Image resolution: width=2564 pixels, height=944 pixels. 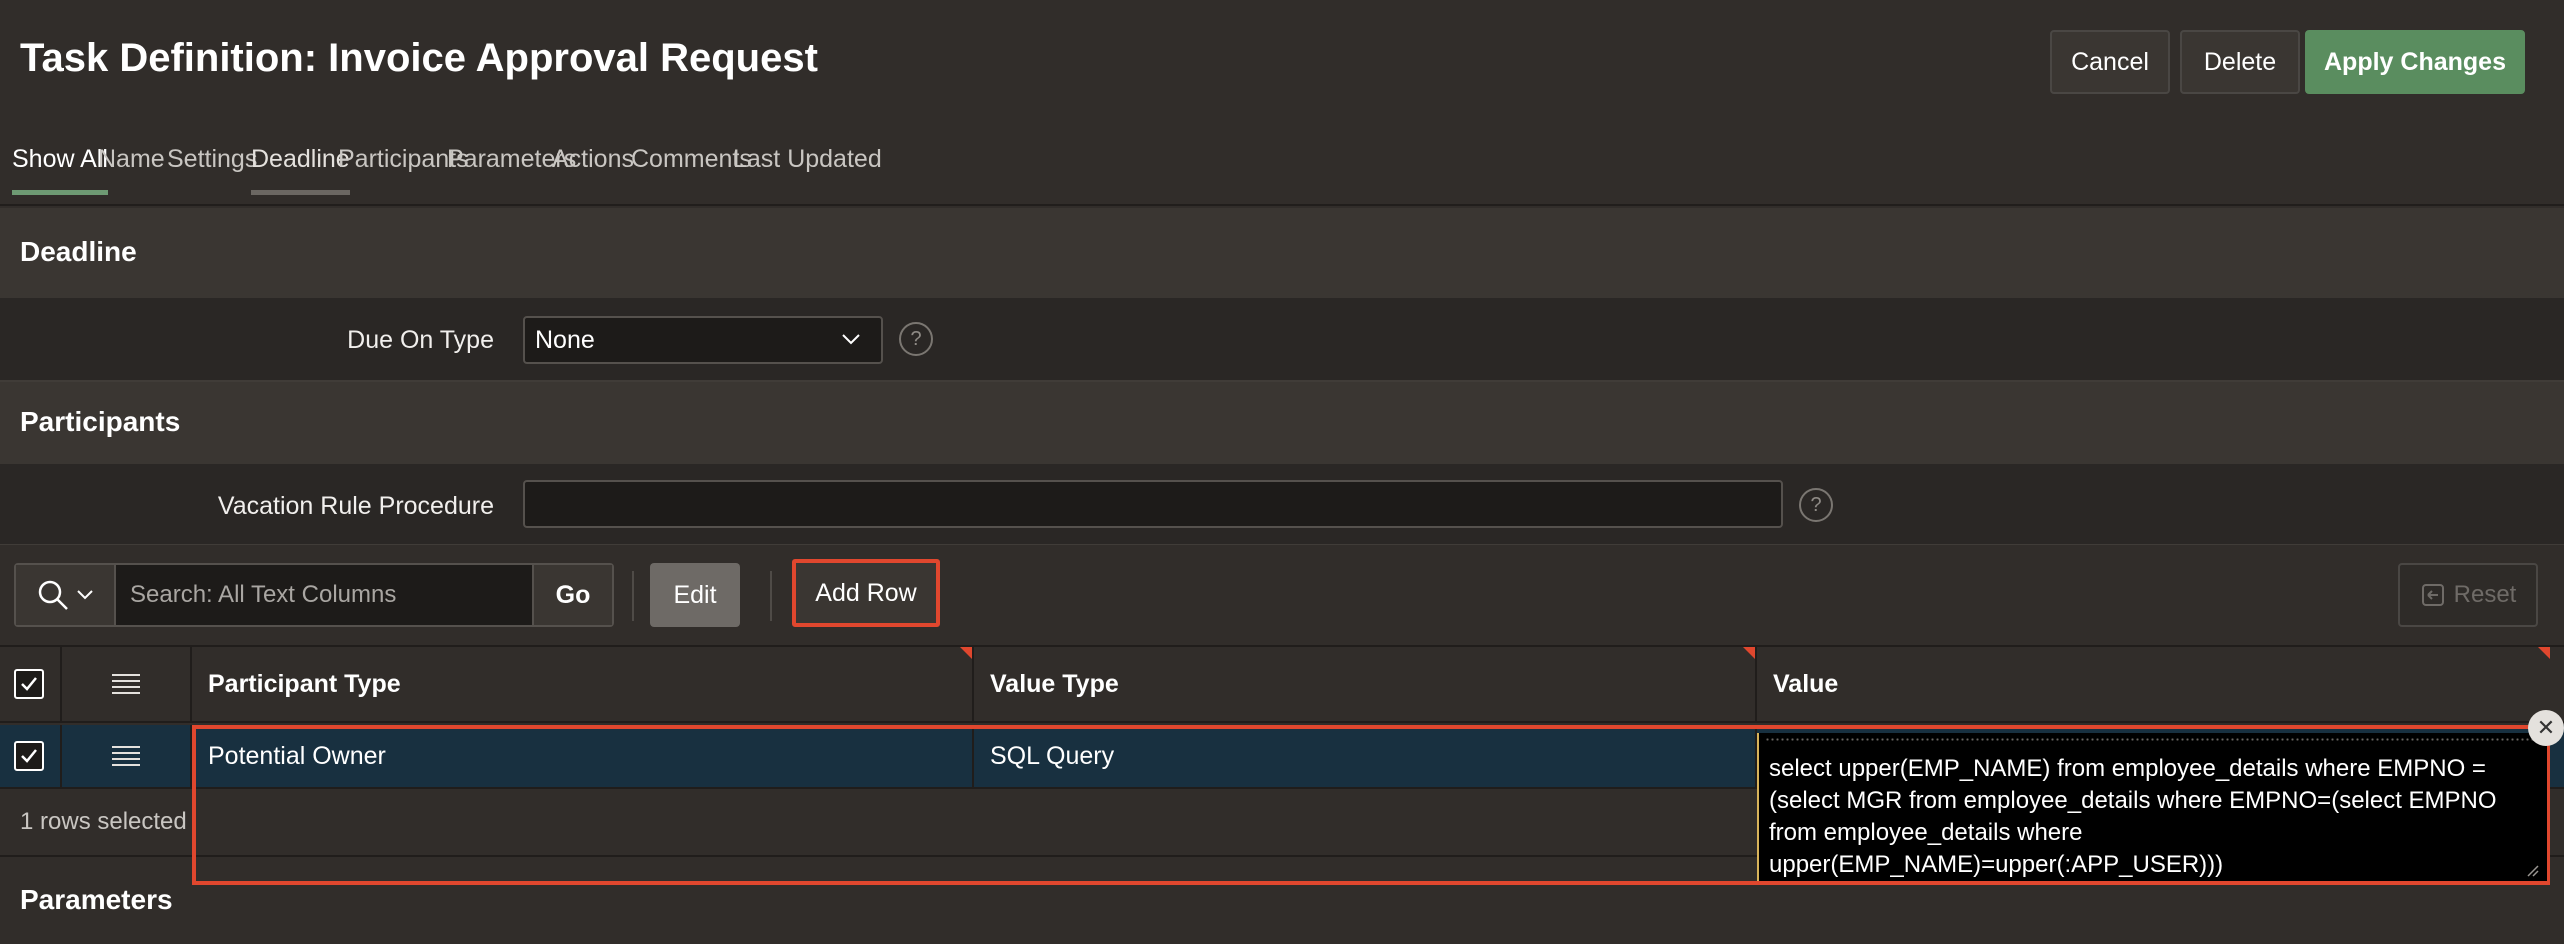 What do you see at coordinates (304, 683) in the screenshot?
I see `column-title: Participant Type` at bounding box center [304, 683].